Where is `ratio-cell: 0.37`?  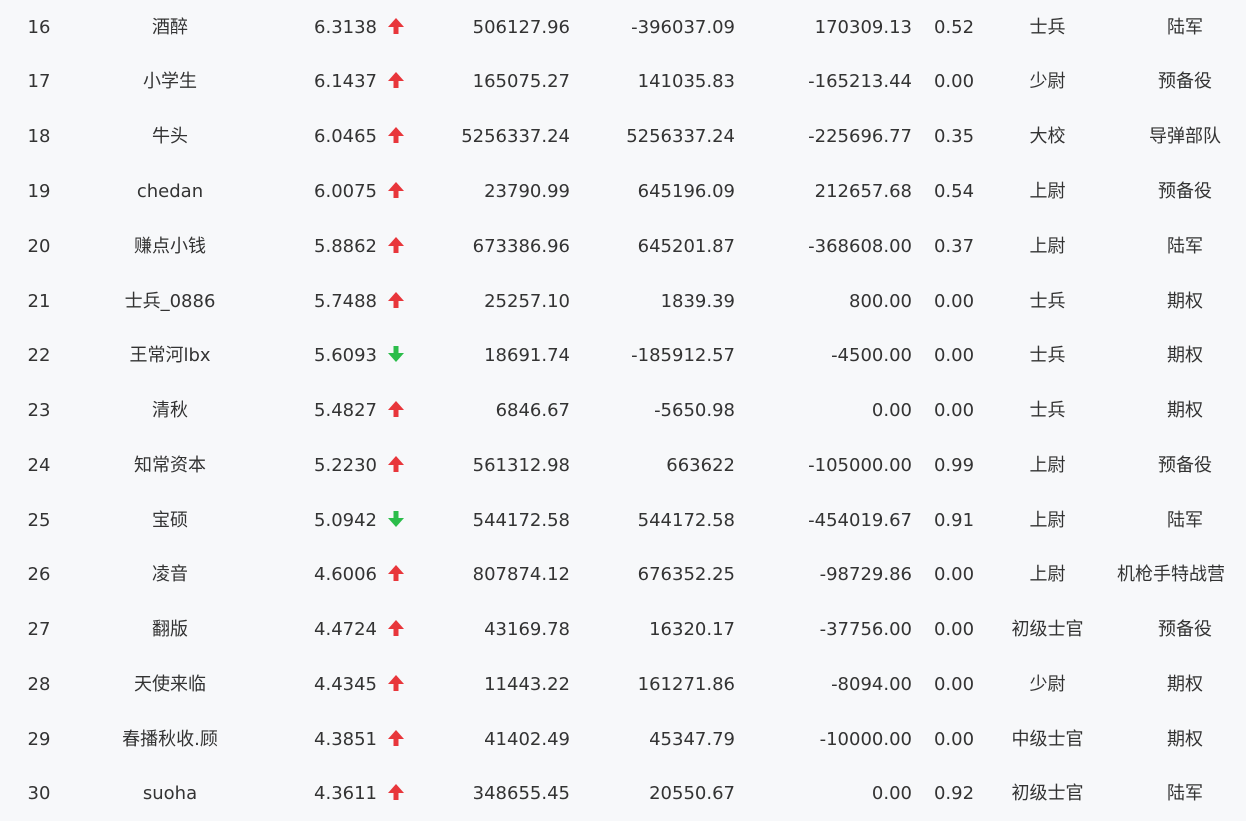 ratio-cell: 0.37 is located at coordinates (954, 246).